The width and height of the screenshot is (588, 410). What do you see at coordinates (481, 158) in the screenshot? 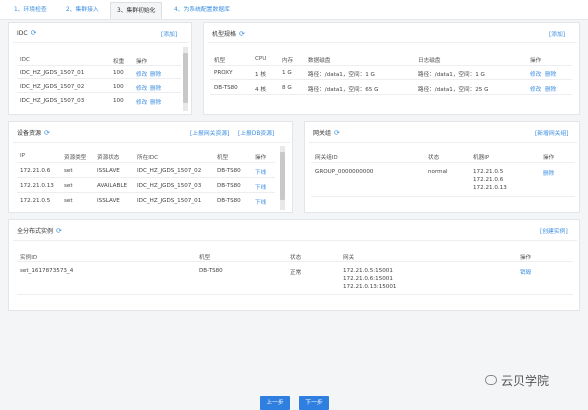
I see `gateway-col-ips: 机器IP` at bounding box center [481, 158].